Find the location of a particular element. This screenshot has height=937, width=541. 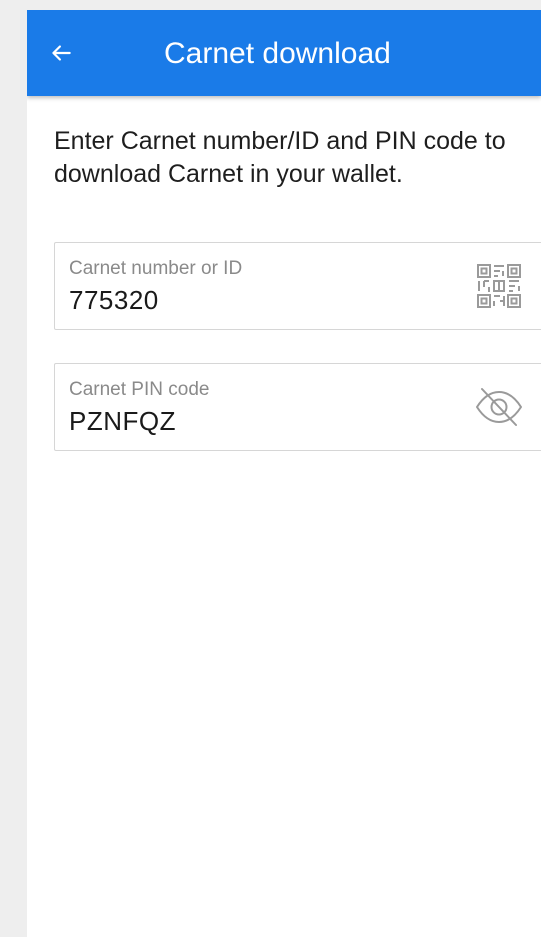

carnet-number-input: 775320 is located at coordinates (114, 300).